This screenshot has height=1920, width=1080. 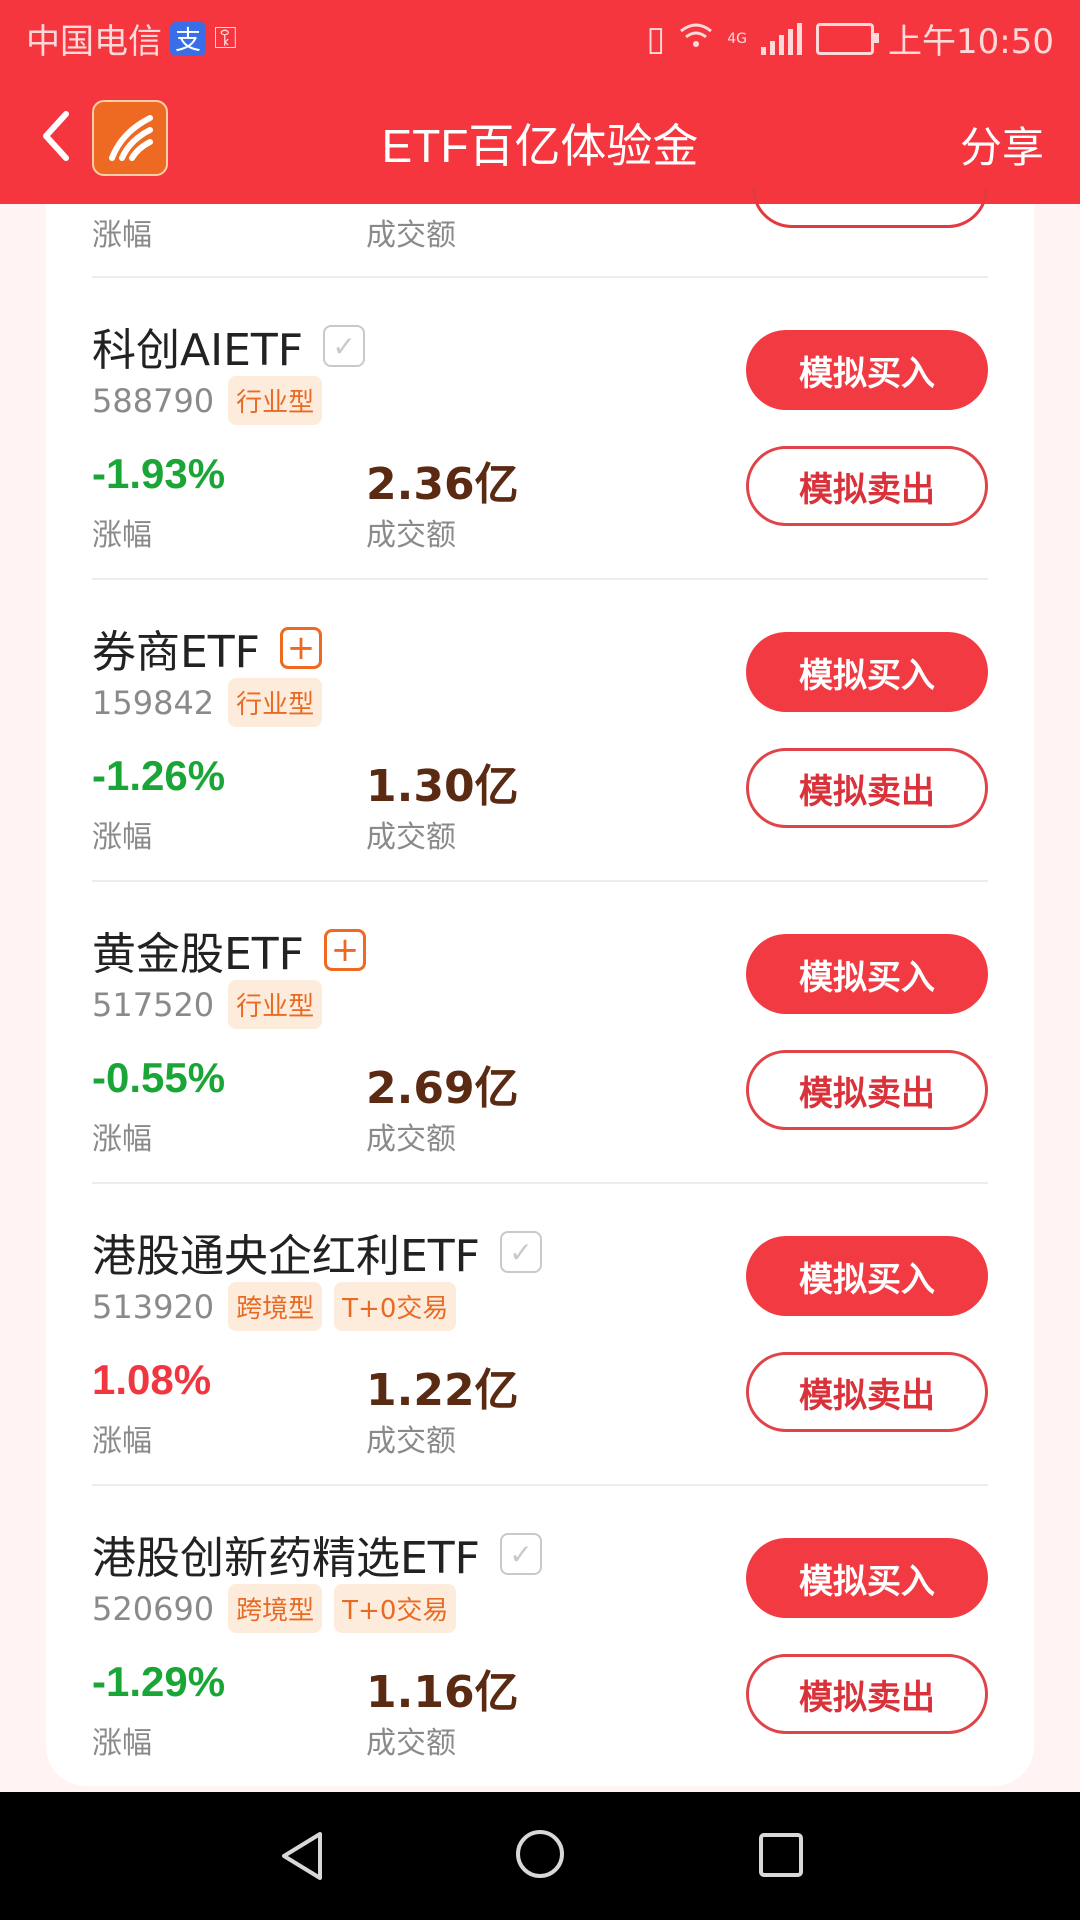 What do you see at coordinates (286, 1554) in the screenshot?
I see `fund-name: 港股创新药精选ETF` at bounding box center [286, 1554].